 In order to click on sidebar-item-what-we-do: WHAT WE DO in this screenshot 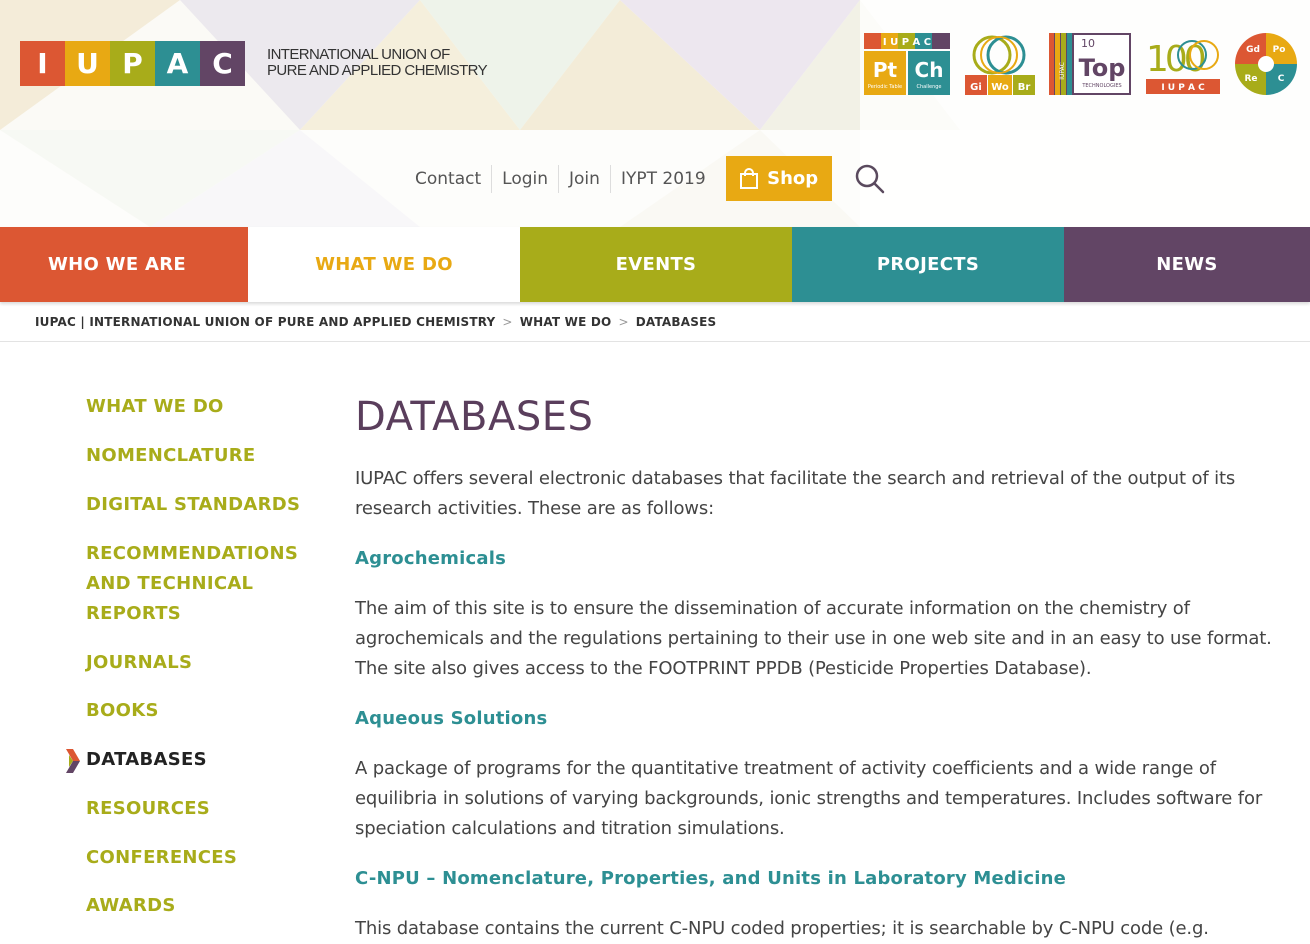, I will do `click(201, 407)`.